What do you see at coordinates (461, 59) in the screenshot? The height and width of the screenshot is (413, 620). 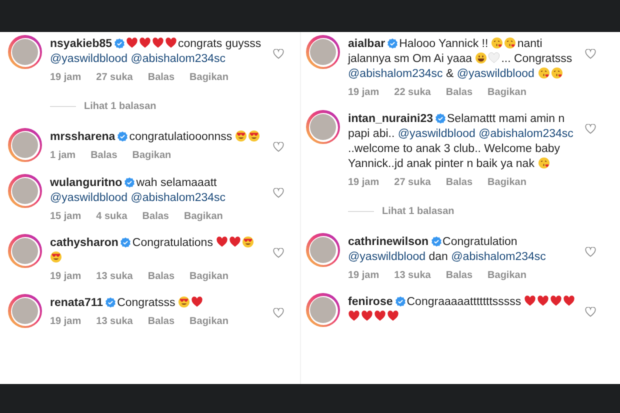 I see `comment-text: aialbar Halooo Yannick !! nanti jalannya sm Om Ai yaaa ... Congratsss @abishalom234sc & @yaswildblood` at bounding box center [461, 59].